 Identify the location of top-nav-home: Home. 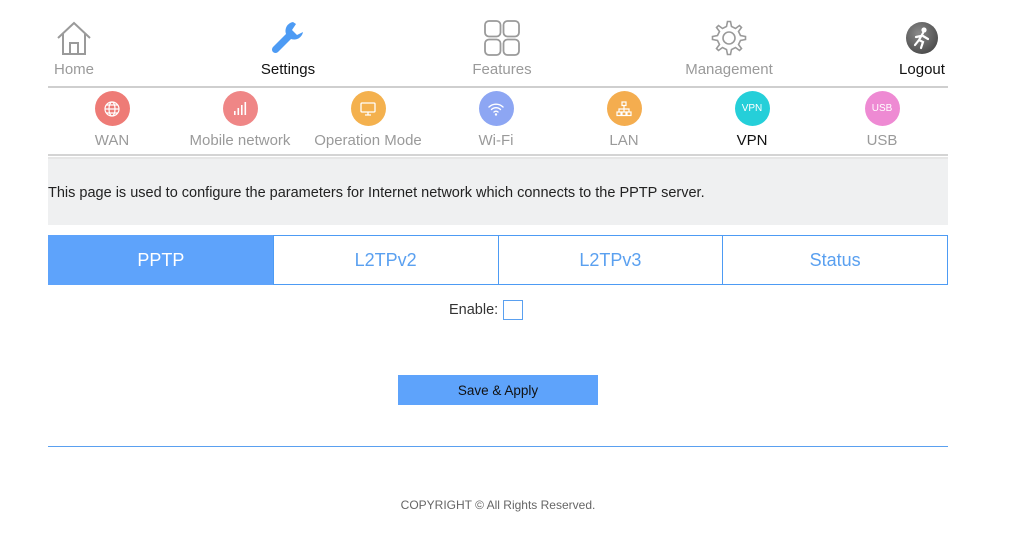
(74, 52).